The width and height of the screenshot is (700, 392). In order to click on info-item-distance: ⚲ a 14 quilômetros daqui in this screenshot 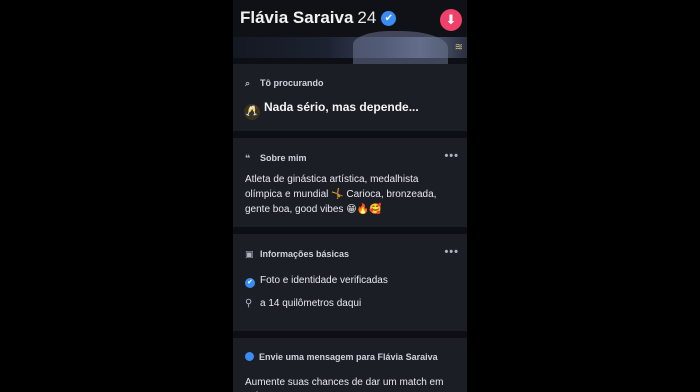, I will do `click(303, 303)`.